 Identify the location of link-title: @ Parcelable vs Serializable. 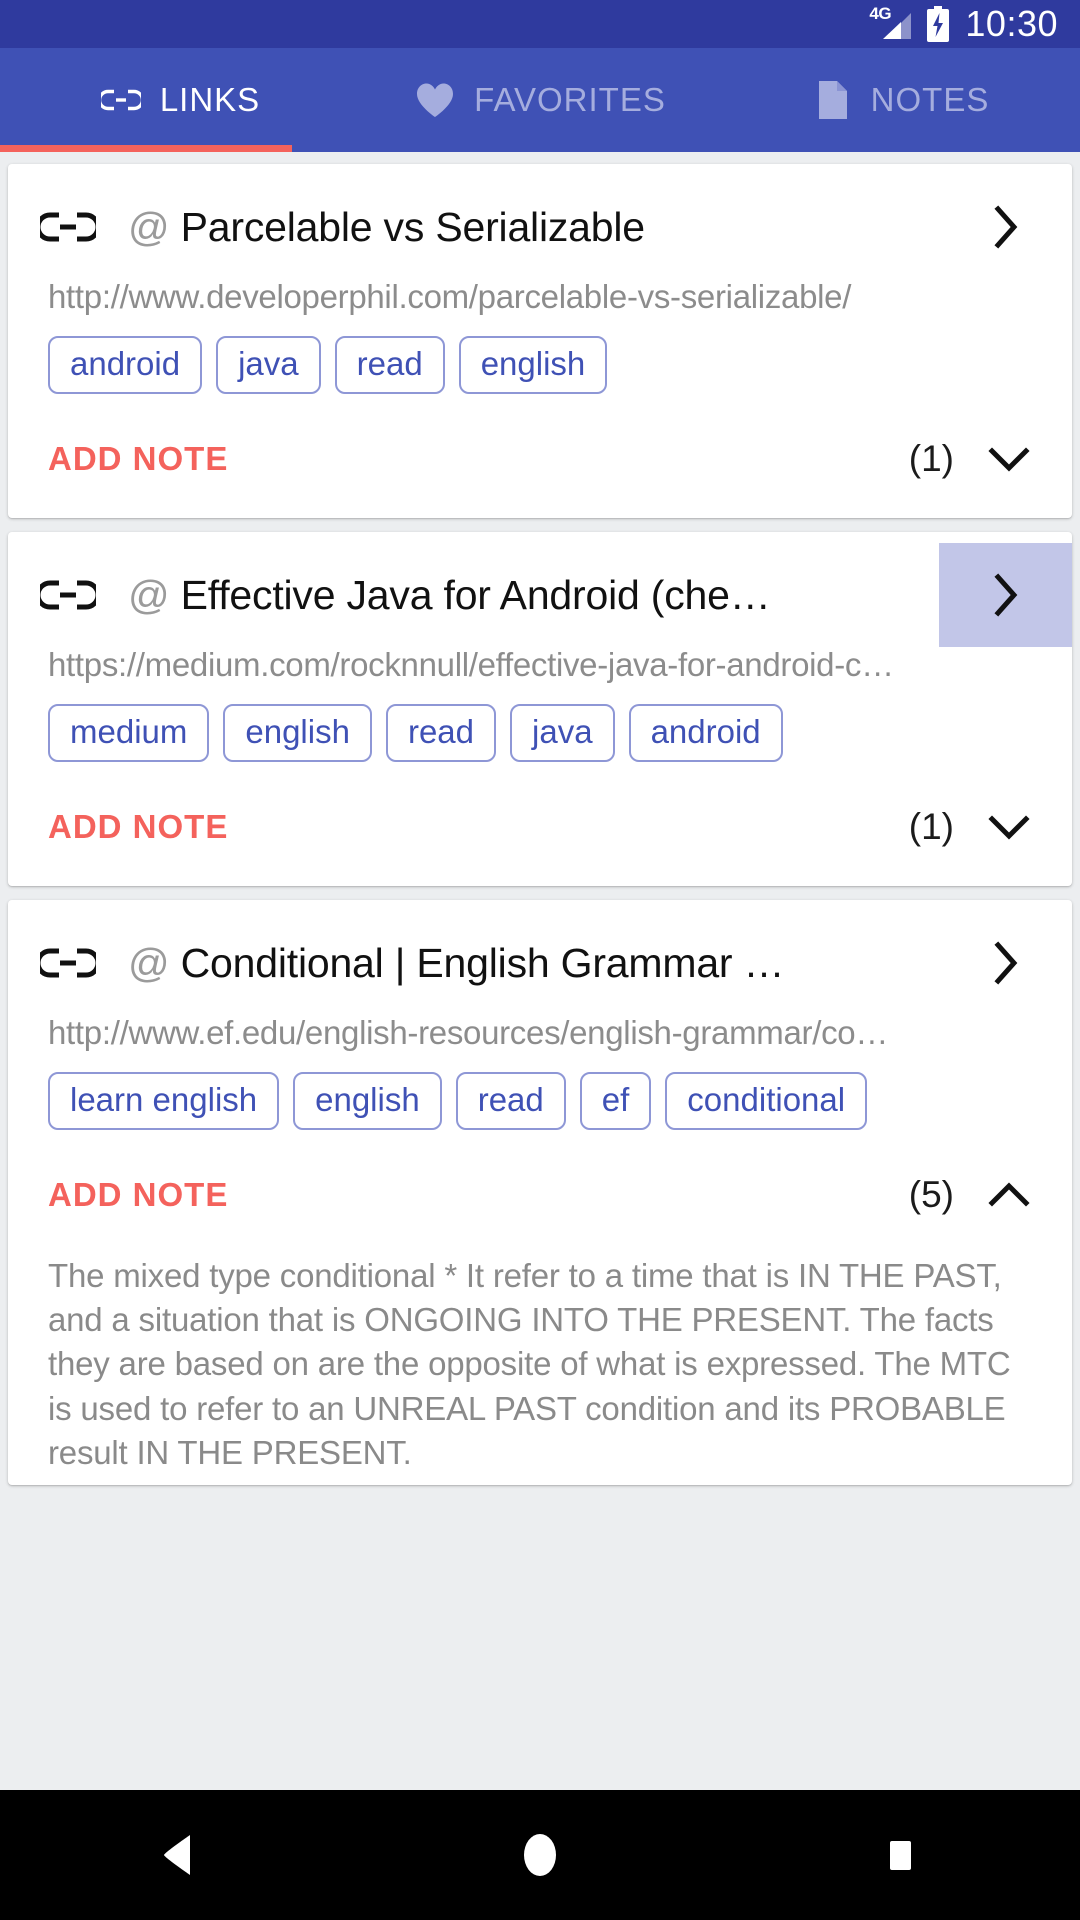
(533, 227).